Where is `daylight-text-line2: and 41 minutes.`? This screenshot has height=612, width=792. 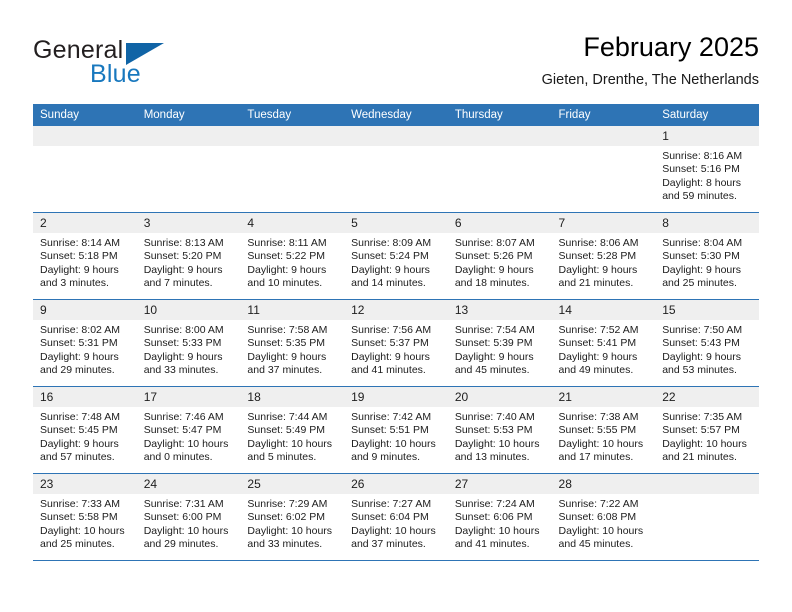 daylight-text-line2: and 41 minutes. is located at coordinates (388, 370).